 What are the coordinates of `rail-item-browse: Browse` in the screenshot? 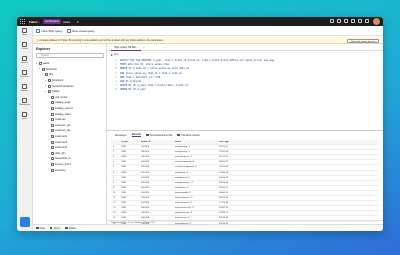 It's located at (24, 62).